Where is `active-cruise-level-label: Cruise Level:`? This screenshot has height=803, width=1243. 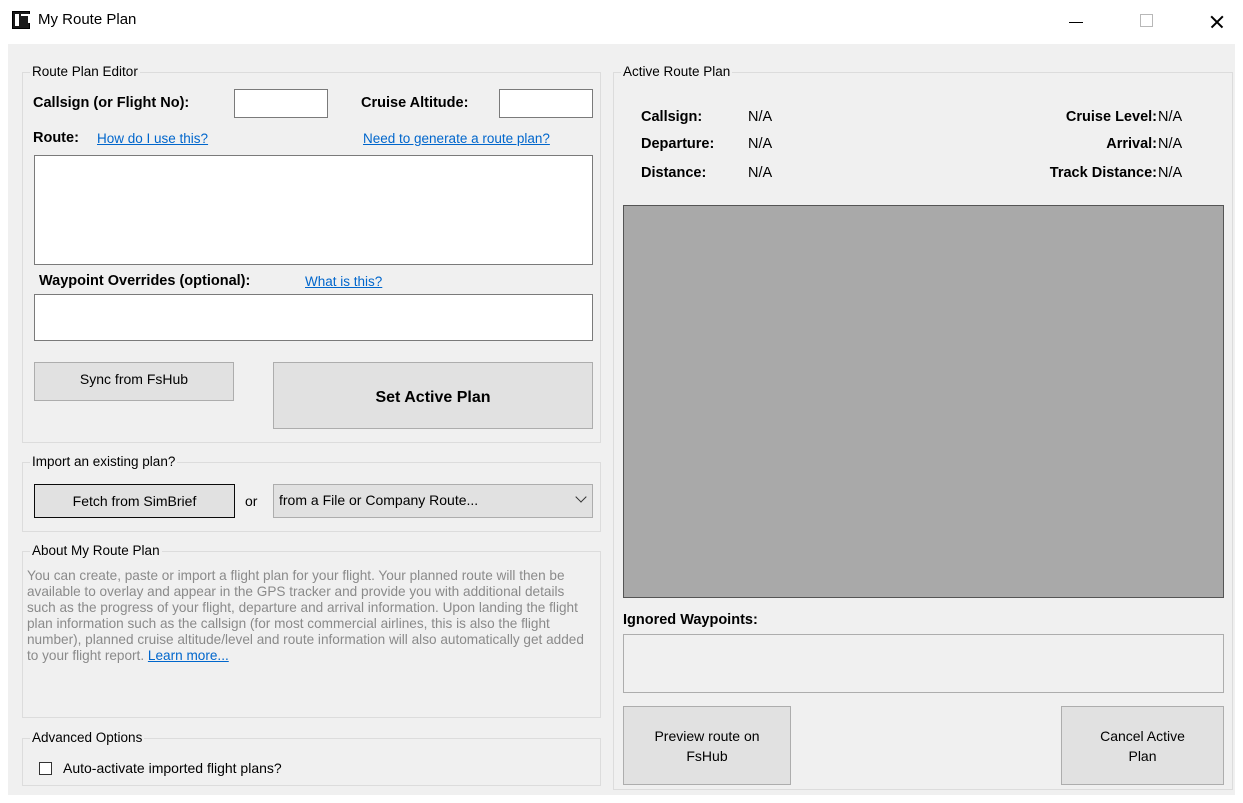 active-cruise-level-label: Cruise Level: is located at coordinates (1111, 117).